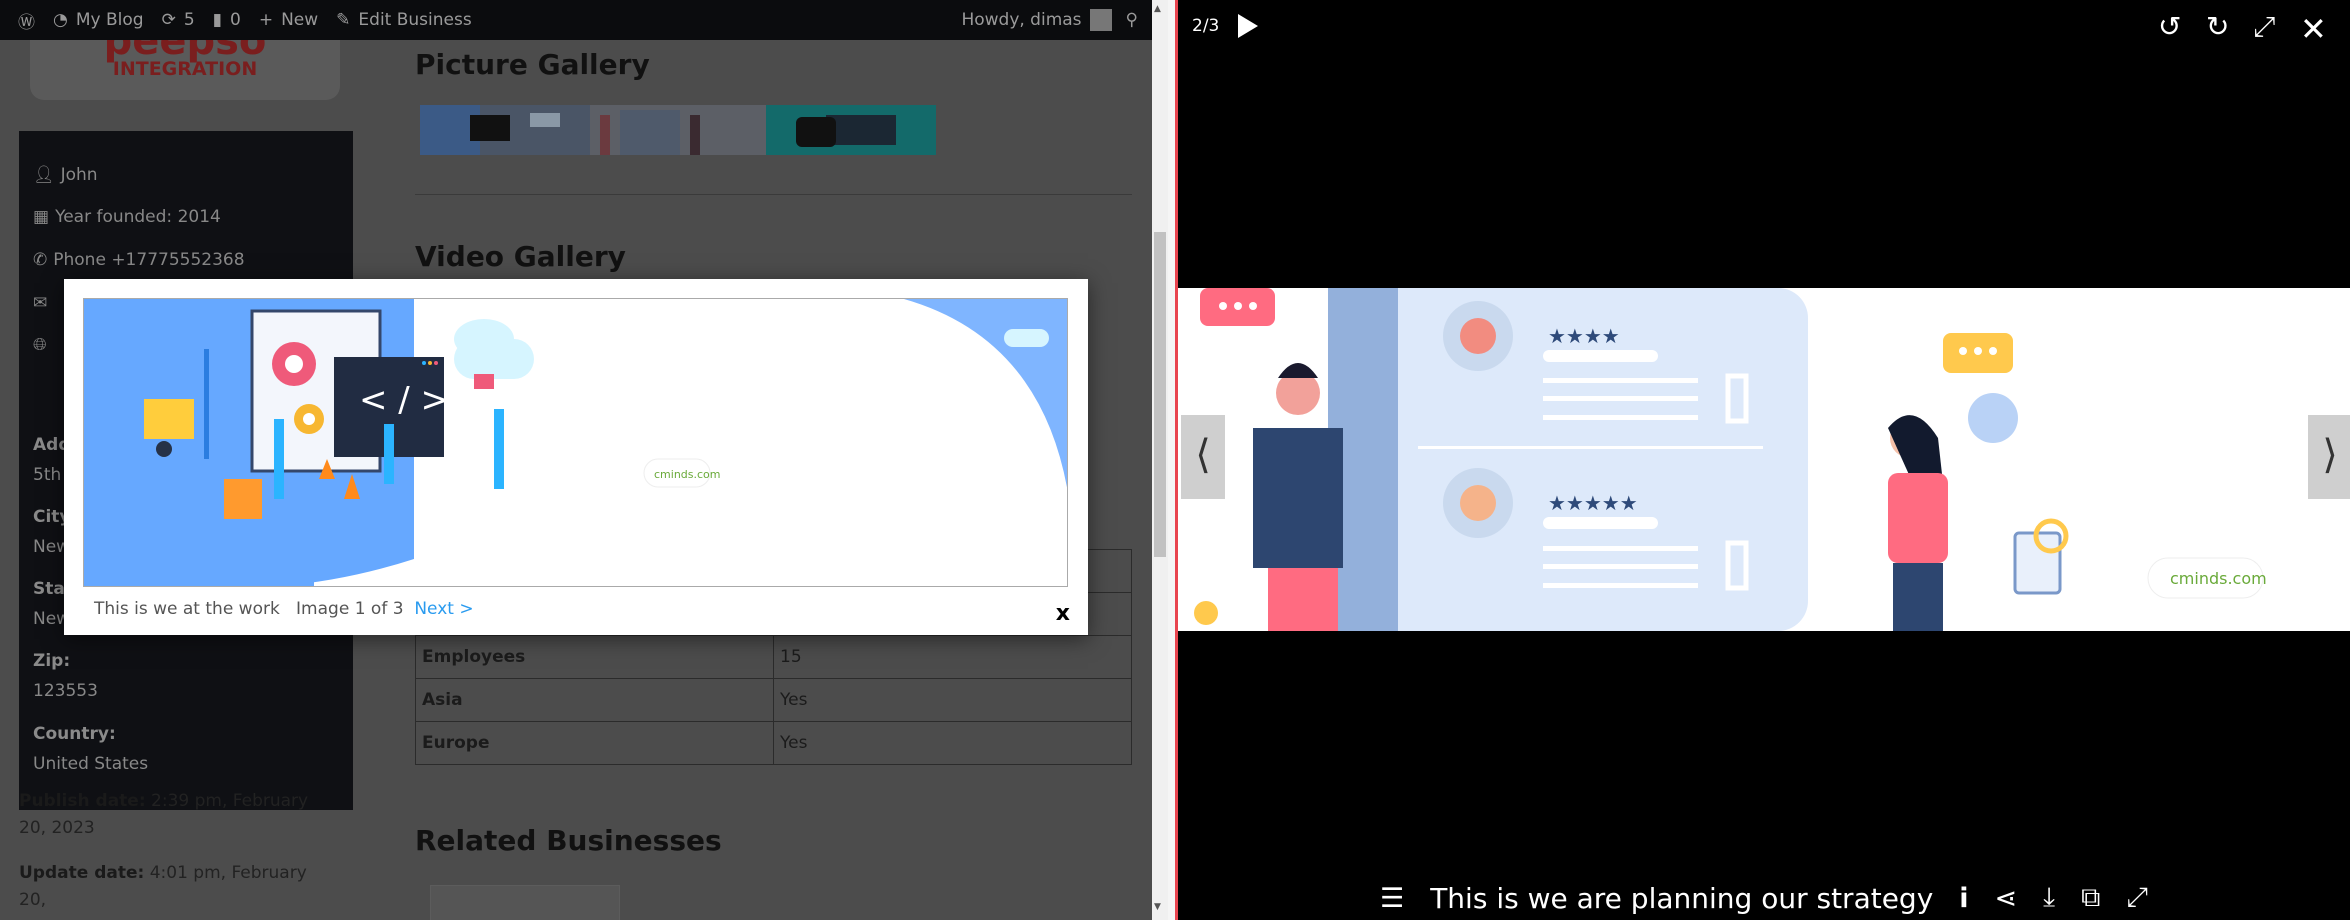  Describe the element at coordinates (91, 764) in the screenshot. I see `country-value: United States` at that location.